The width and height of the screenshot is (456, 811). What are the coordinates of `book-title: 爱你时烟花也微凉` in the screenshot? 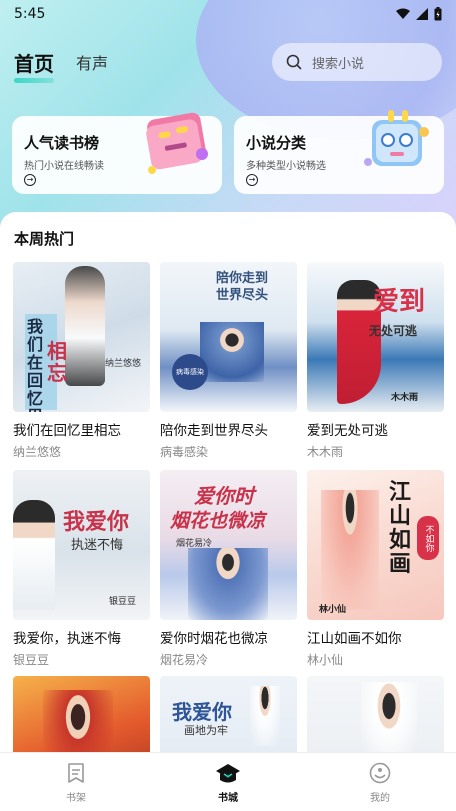 It's located at (214, 639).